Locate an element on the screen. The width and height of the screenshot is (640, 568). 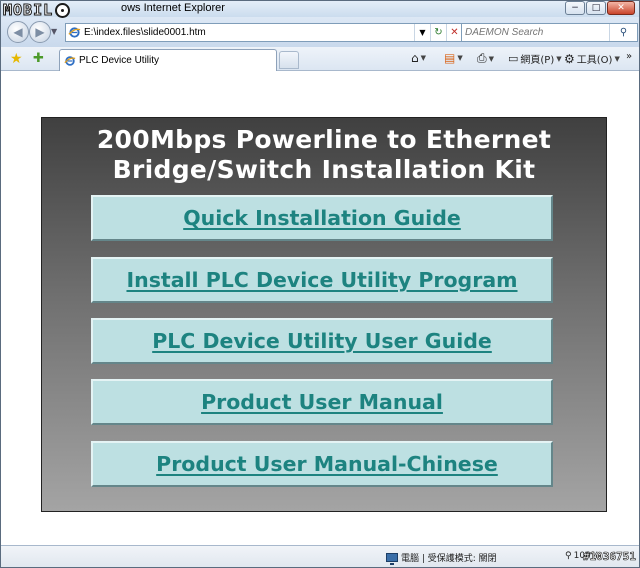
rss-feed-icon: ▤ is located at coordinates (450, 58).